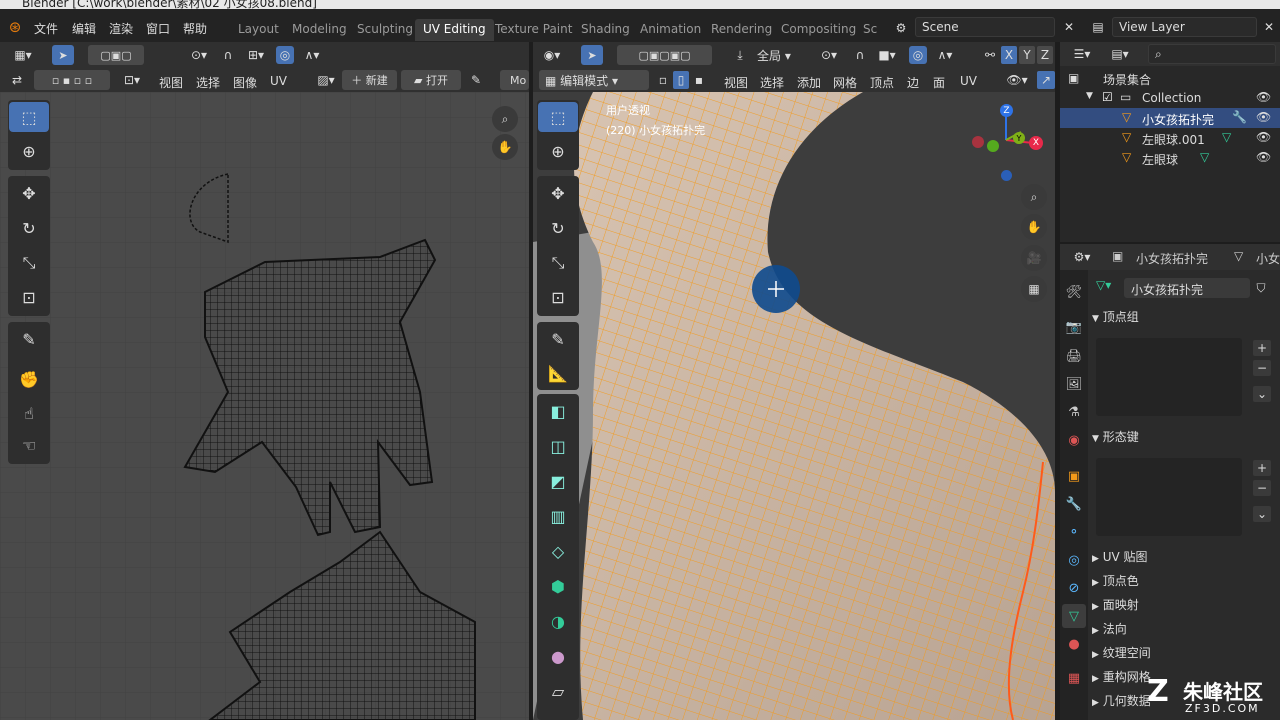 Image resolution: width=1280 pixels, height=720 pixels. I want to click on world-tab-icon: ◉, so click(1074, 440).